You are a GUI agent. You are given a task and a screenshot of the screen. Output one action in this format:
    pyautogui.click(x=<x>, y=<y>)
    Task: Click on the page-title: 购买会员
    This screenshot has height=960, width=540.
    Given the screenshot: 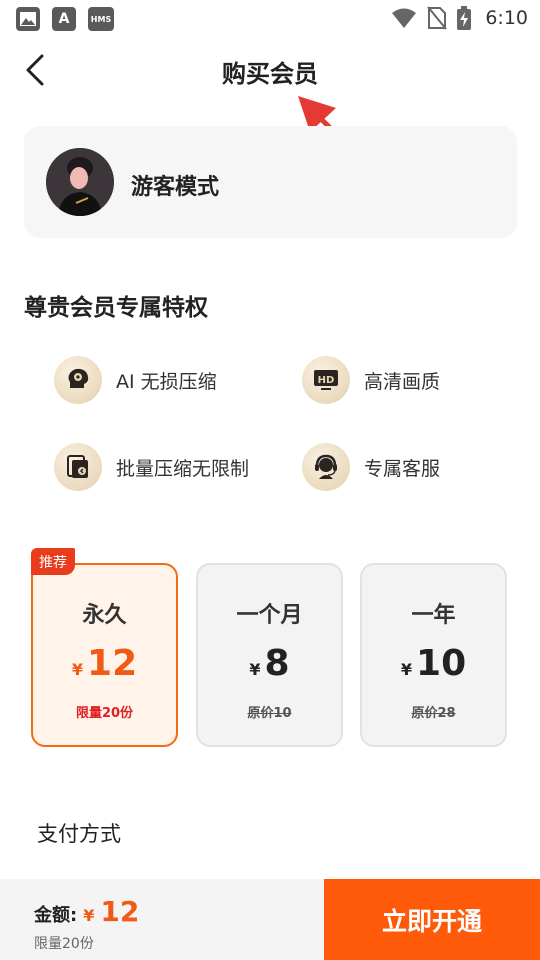 What is the action you would take?
    pyautogui.click(x=270, y=74)
    